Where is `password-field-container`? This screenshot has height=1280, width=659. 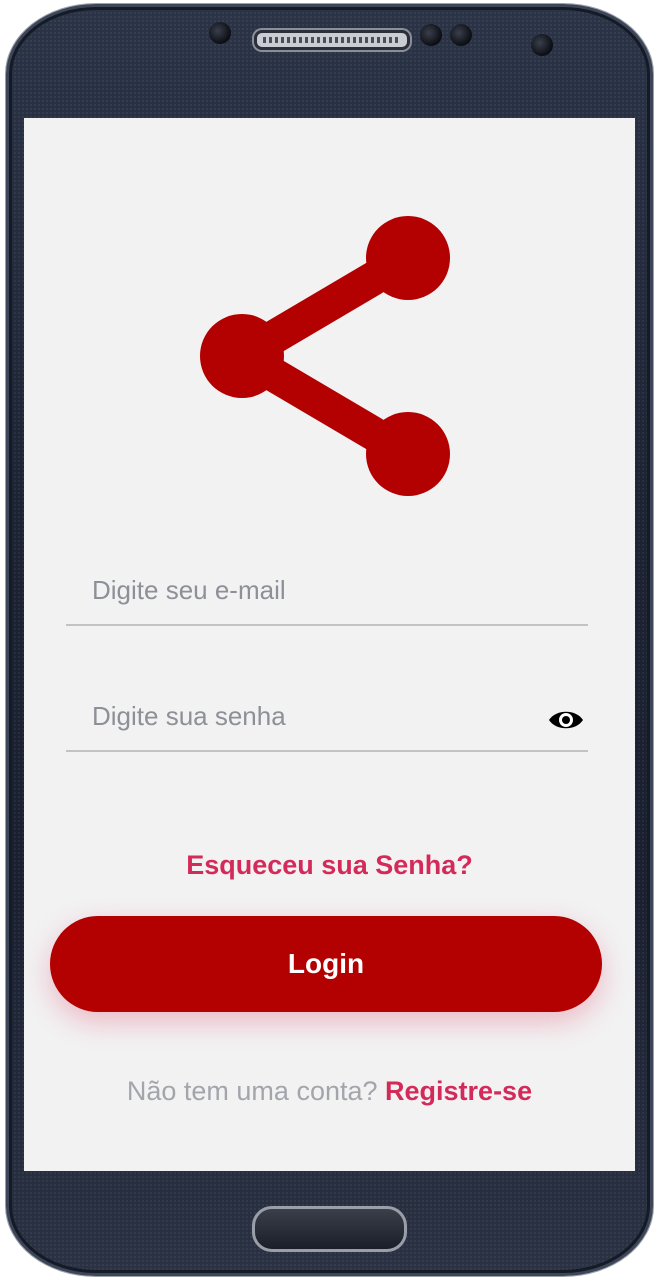
password-field-container is located at coordinates (327, 719).